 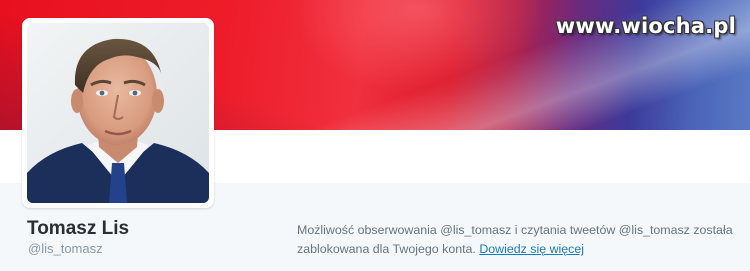 I want to click on watermark-logo: www.wiocha.pl, so click(x=645, y=26).